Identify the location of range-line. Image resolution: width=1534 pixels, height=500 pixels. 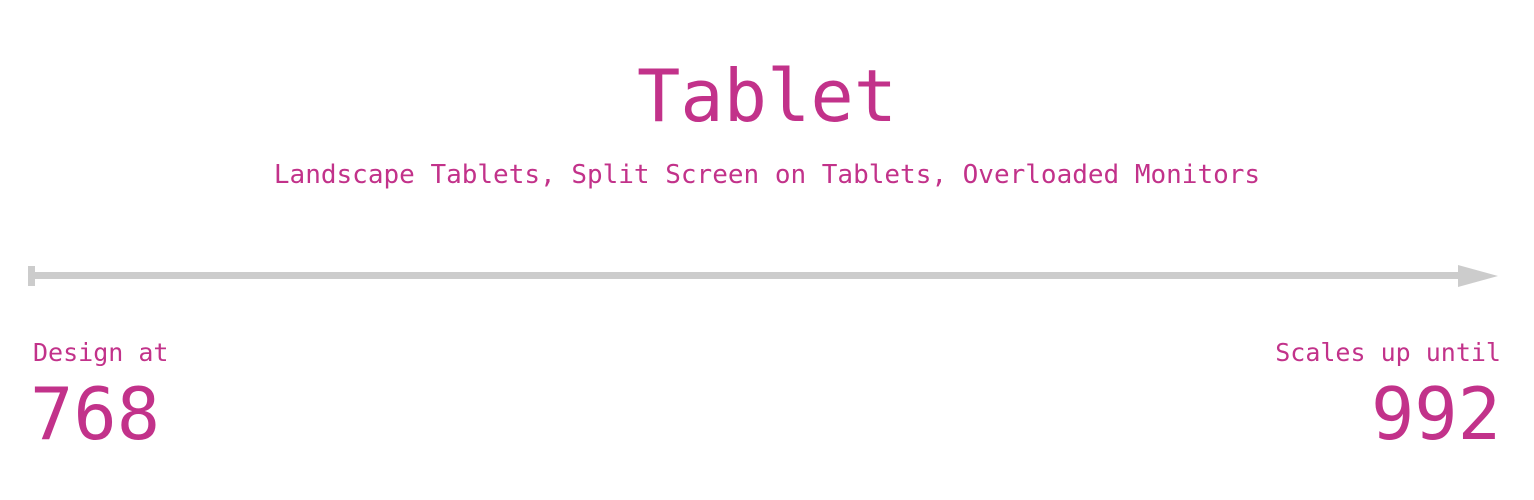
(746, 275).